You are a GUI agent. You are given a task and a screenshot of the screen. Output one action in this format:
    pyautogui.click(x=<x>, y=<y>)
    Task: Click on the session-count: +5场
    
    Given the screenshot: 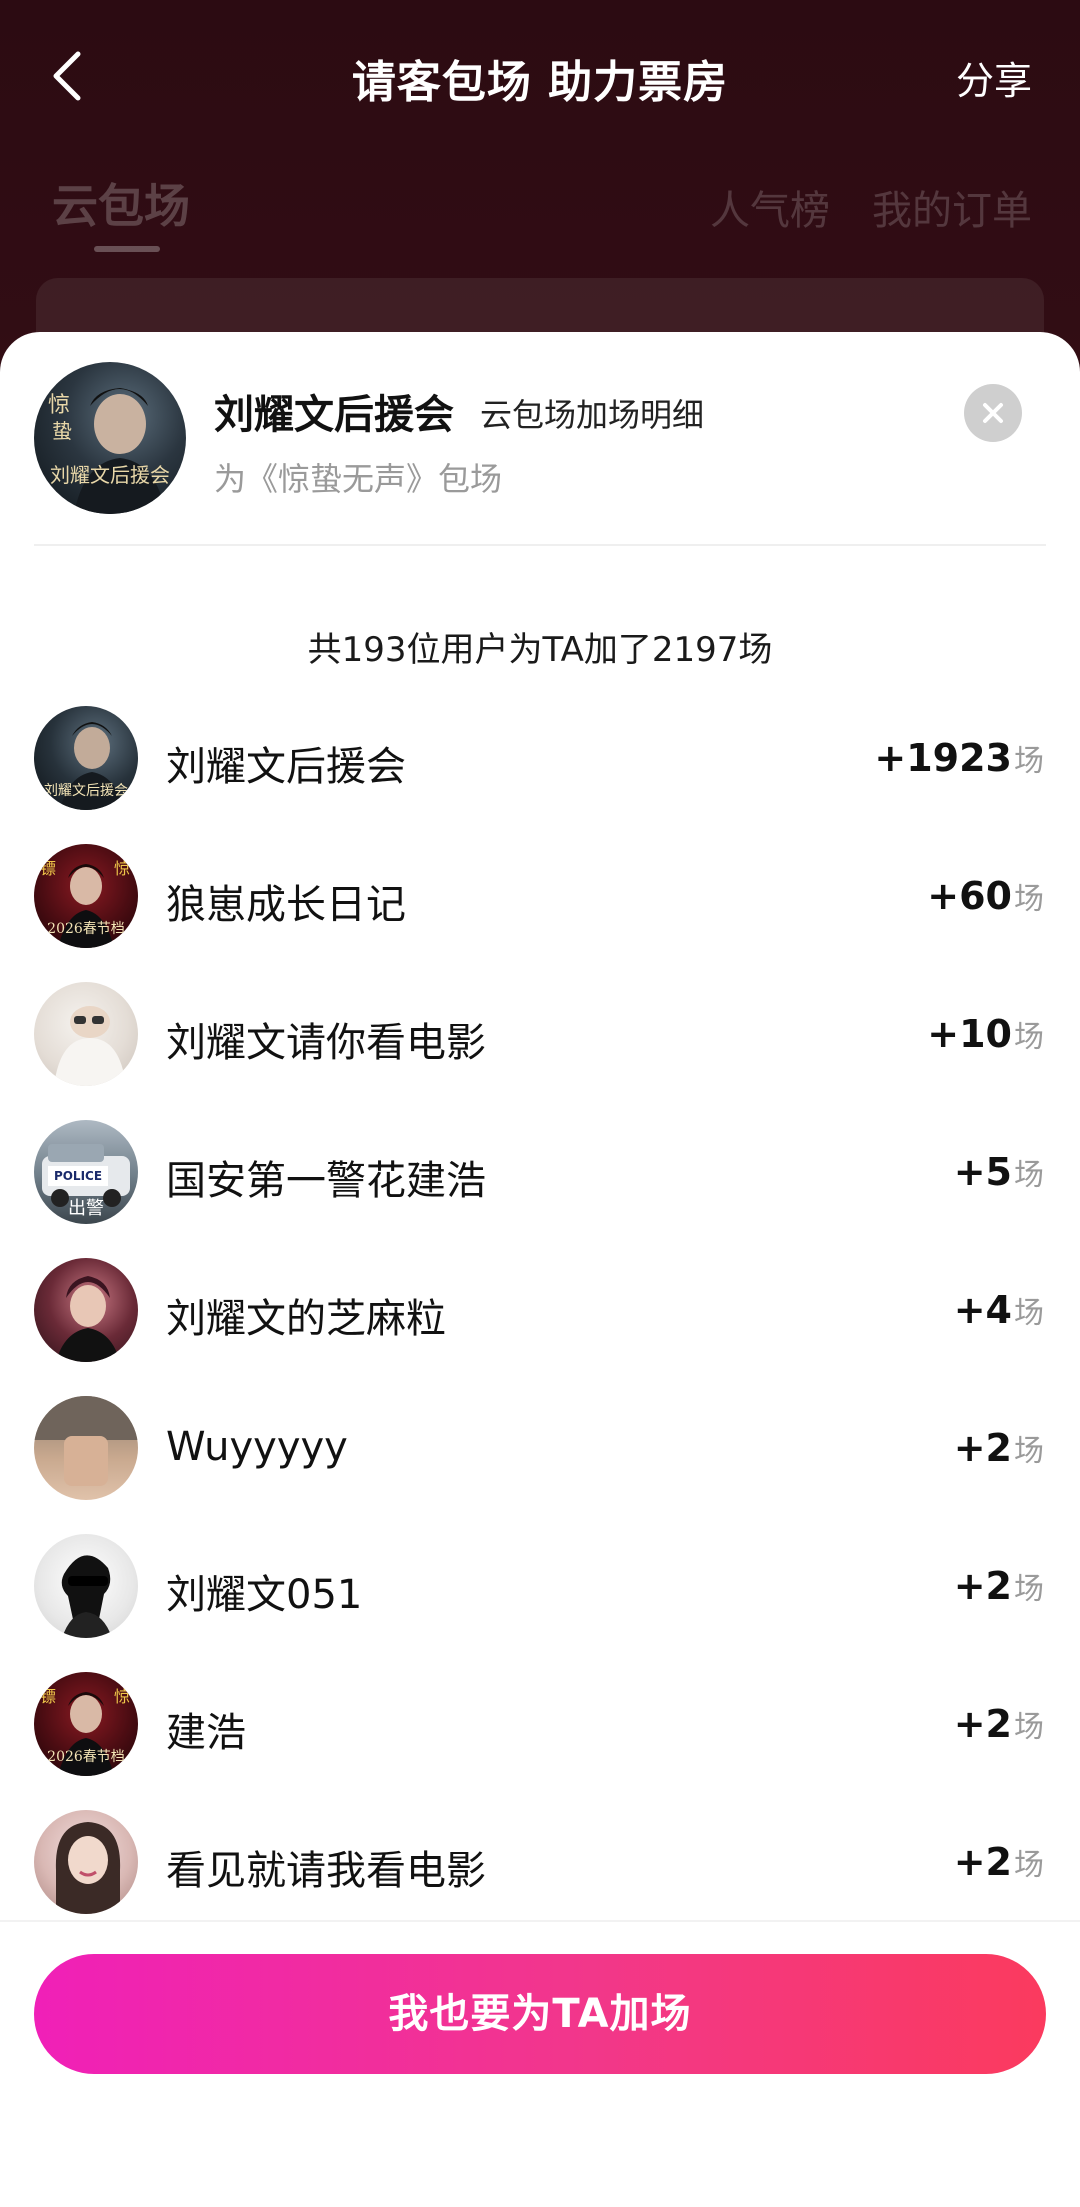 What is the action you would take?
    pyautogui.click(x=999, y=1172)
    